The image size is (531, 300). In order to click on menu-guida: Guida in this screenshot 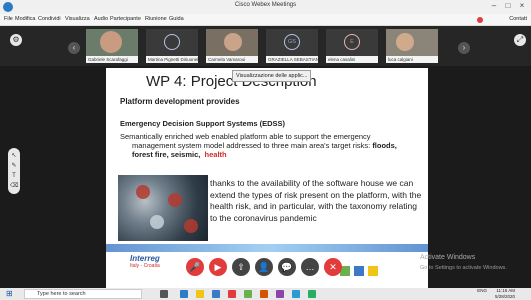, I will do `click(176, 19)`.